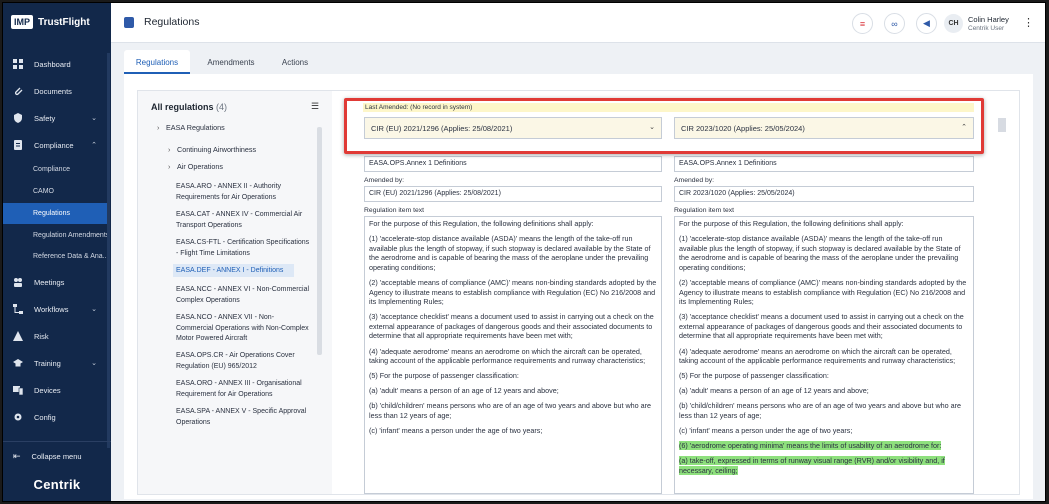  I want to click on tab-actions: Actions, so click(295, 62).